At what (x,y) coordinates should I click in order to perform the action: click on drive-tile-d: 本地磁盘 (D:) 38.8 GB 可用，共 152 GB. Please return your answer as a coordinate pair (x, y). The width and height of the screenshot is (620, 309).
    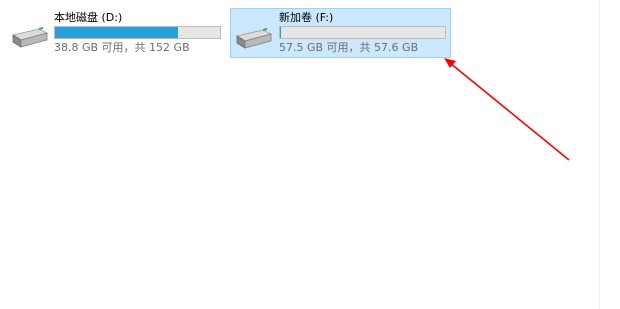
    Looking at the image, I should click on (116, 33).